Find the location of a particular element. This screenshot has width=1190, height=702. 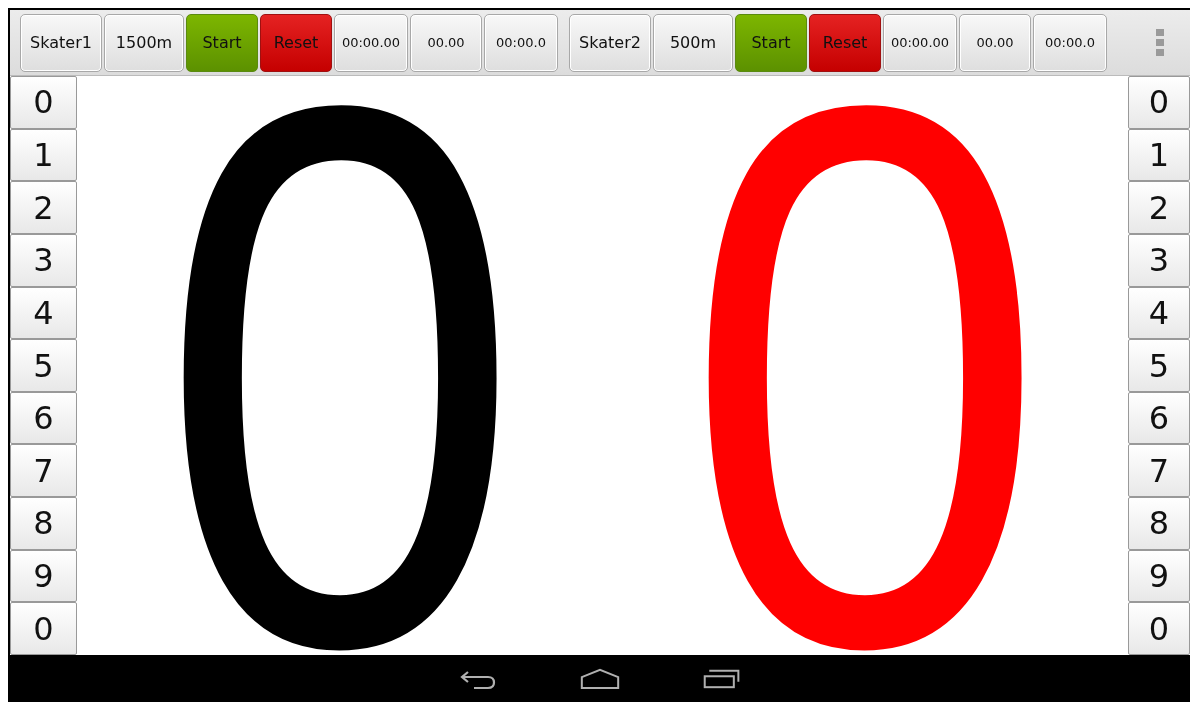

home-icon is located at coordinates (600, 678).